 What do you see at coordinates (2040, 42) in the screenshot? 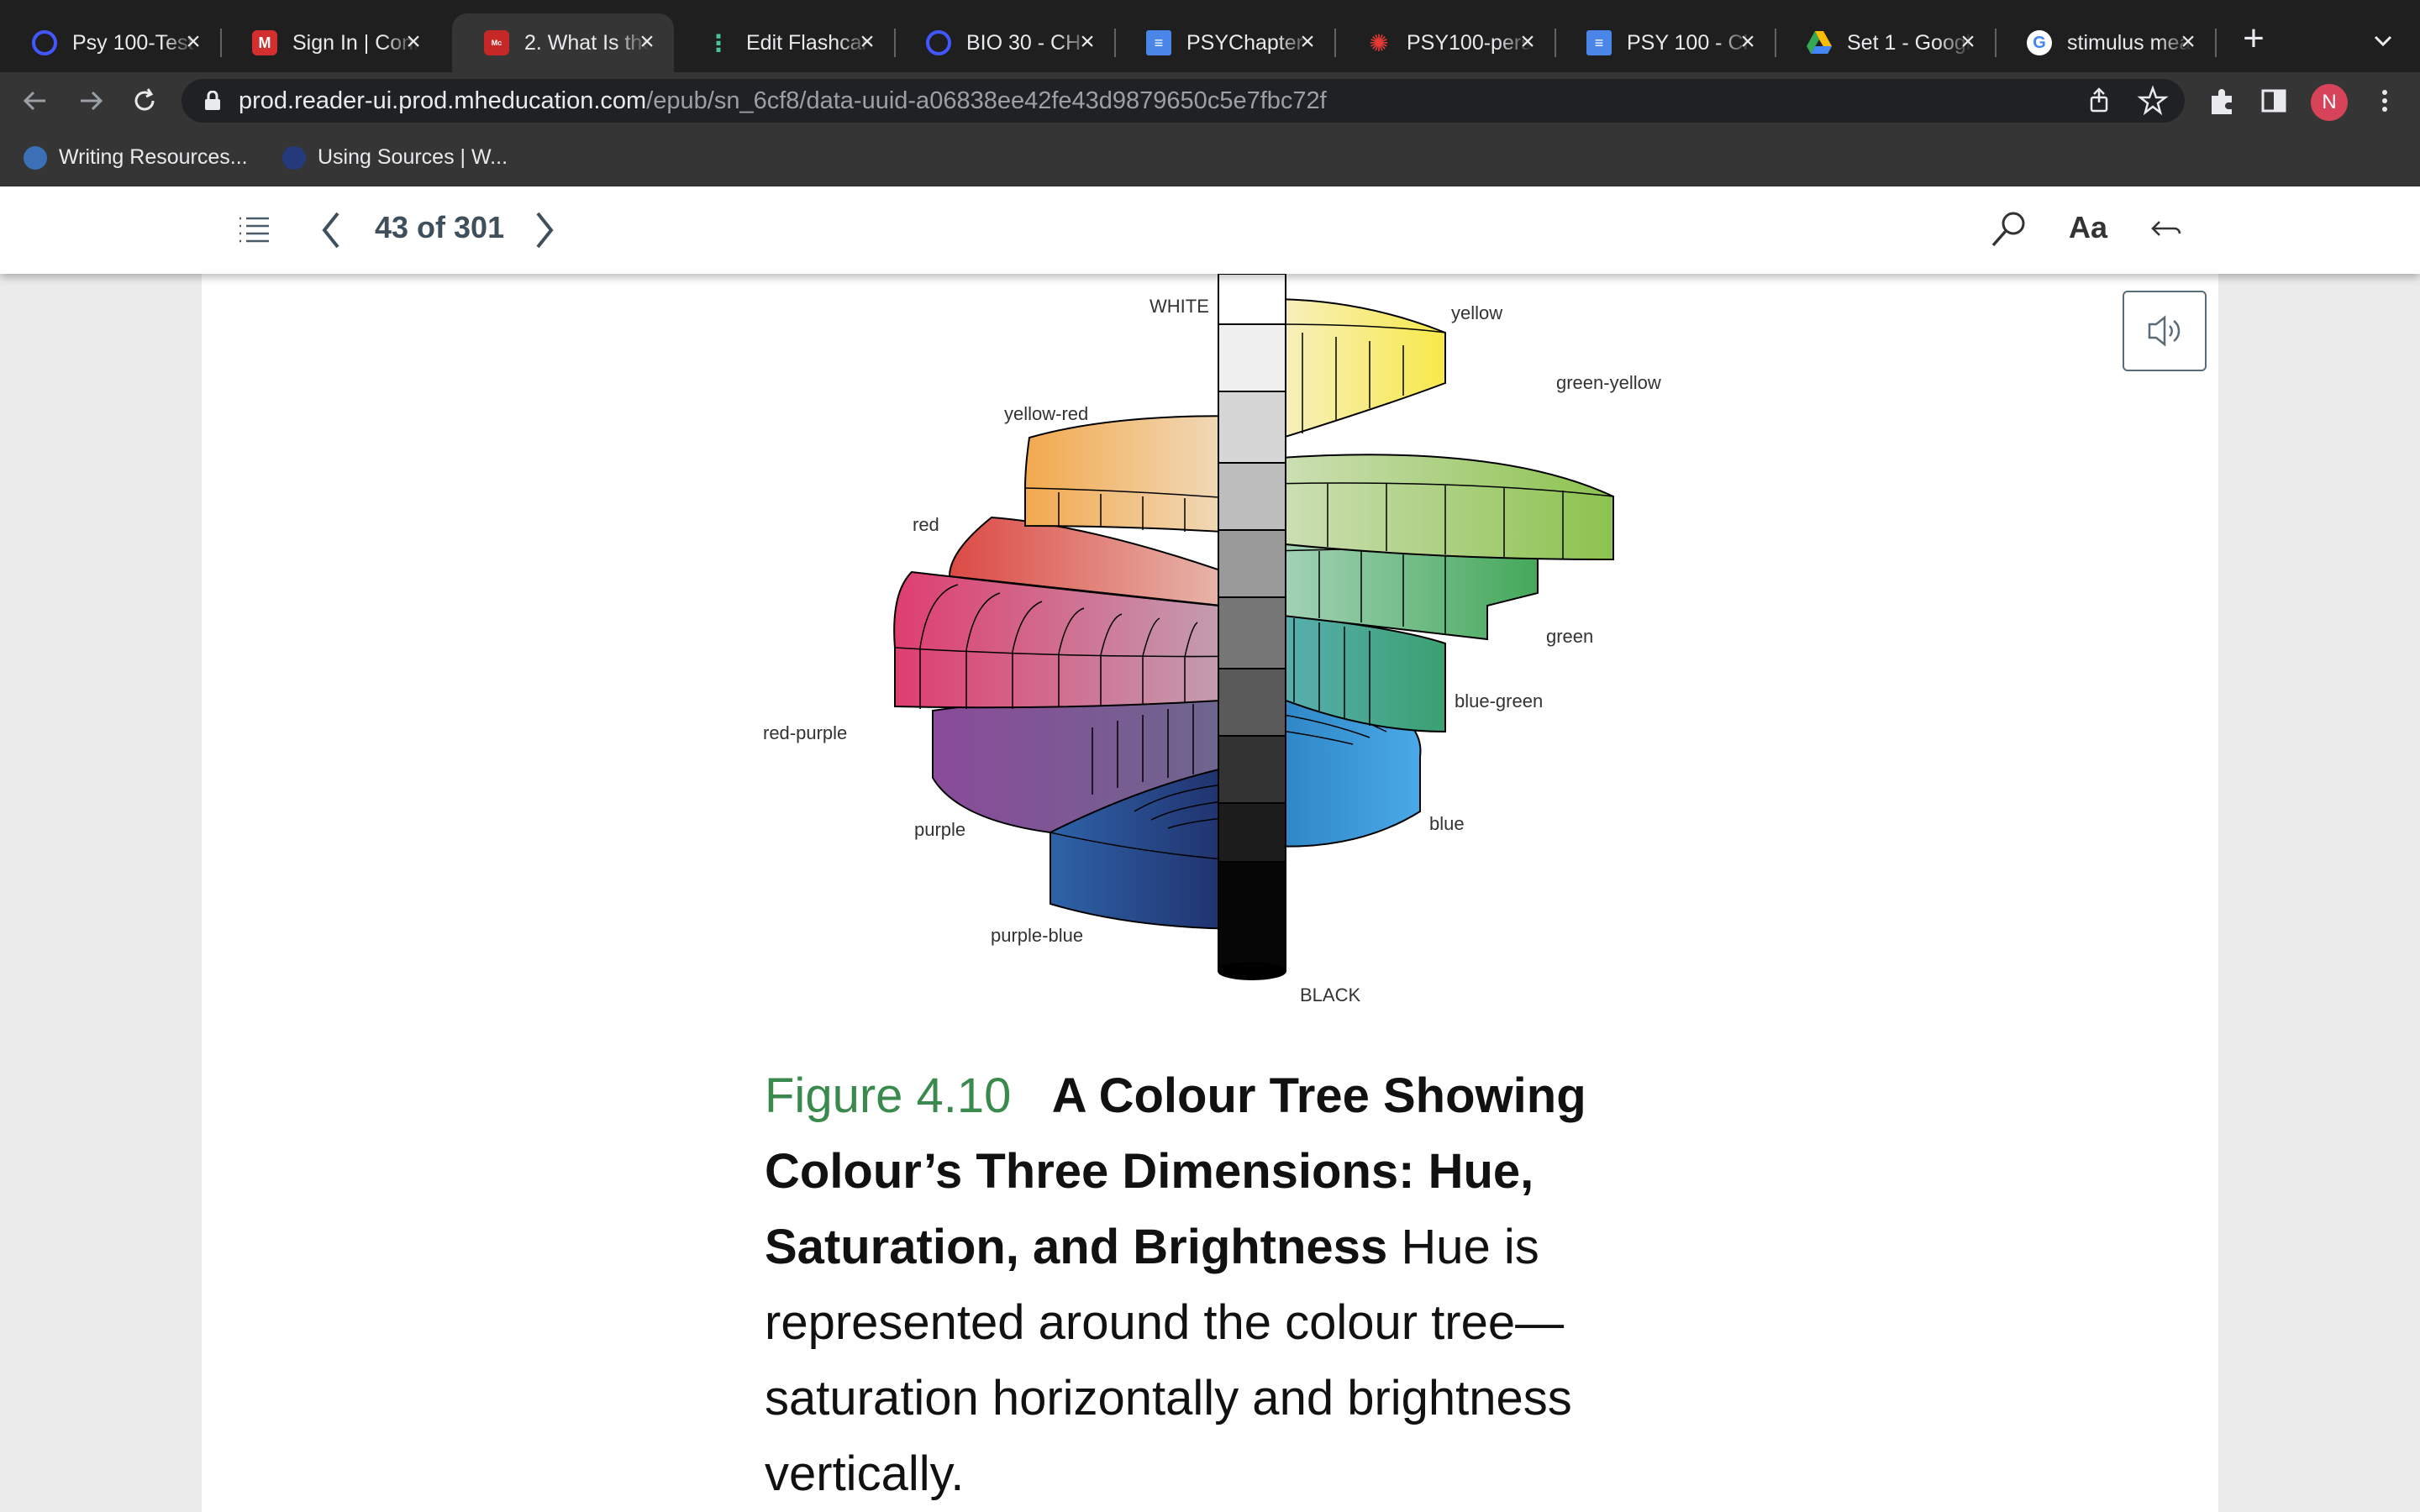
I see `google-icon: G` at bounding box center [2040, 42].